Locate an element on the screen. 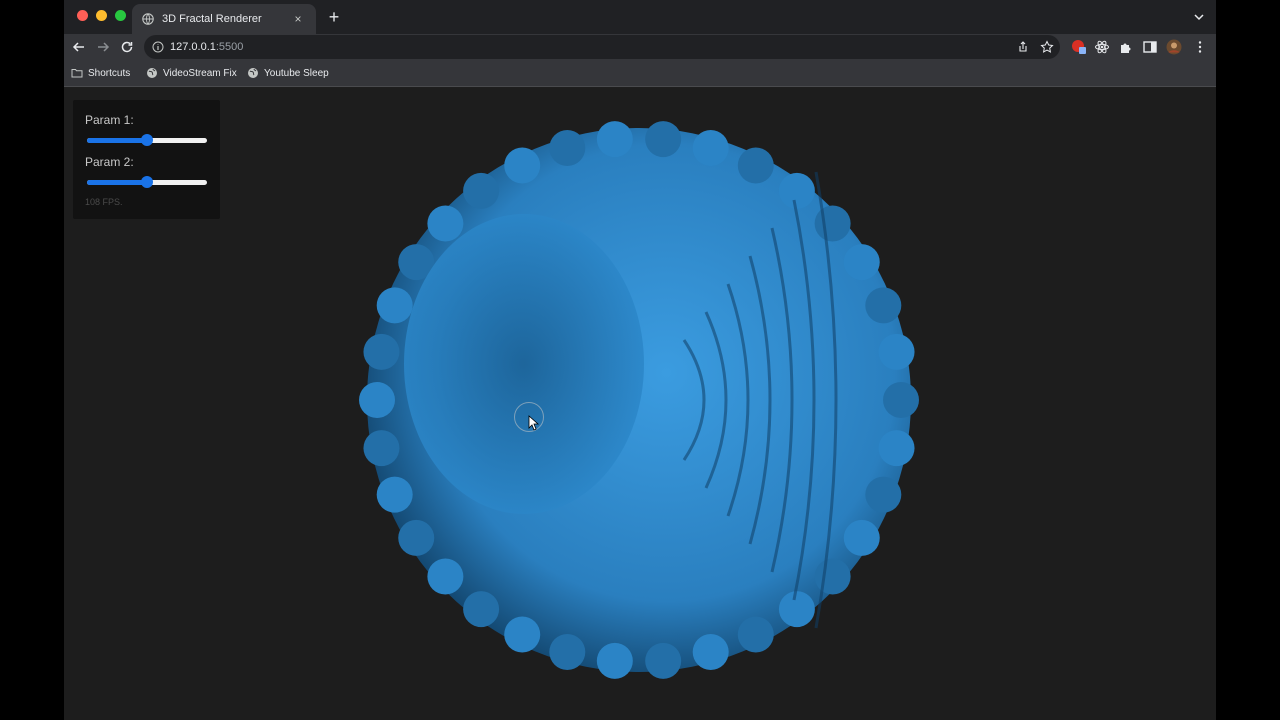  minimize-window-button is located at coordinates (101, 15).